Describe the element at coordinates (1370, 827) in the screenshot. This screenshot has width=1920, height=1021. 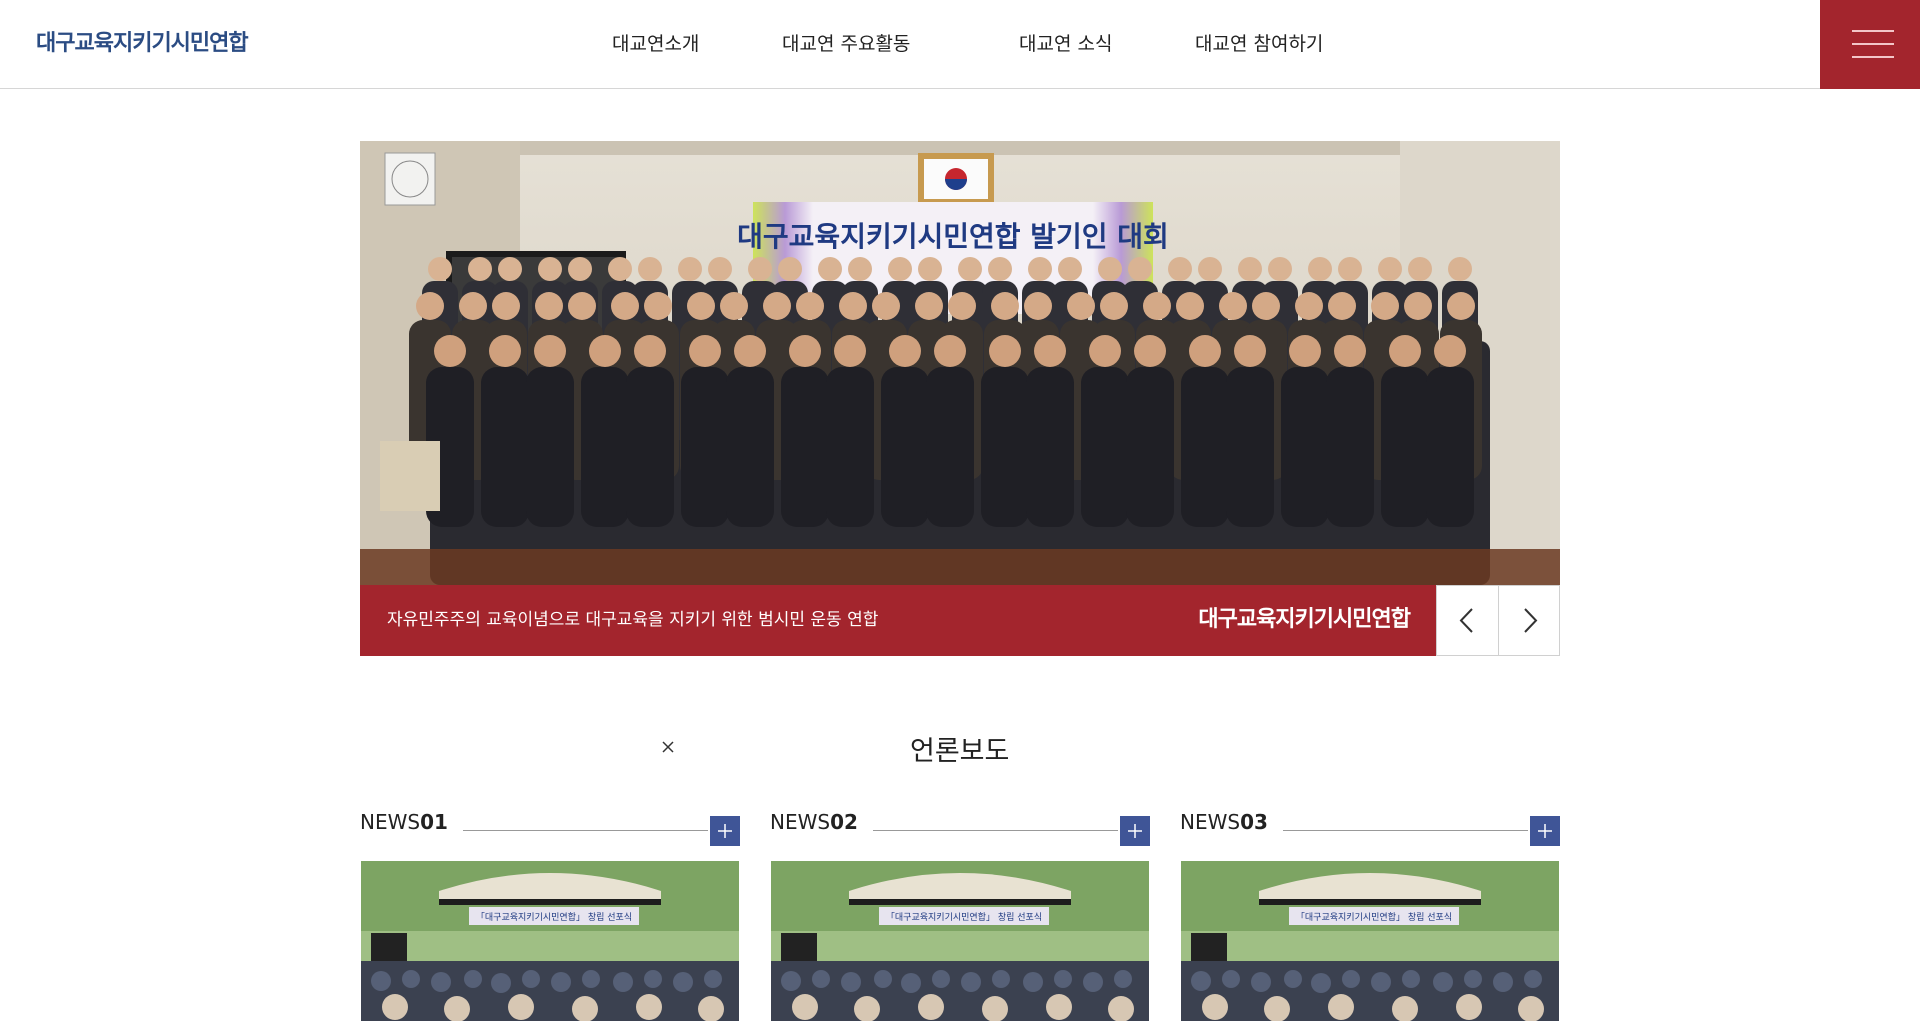
I see `news-header: NEWS03` at that location.